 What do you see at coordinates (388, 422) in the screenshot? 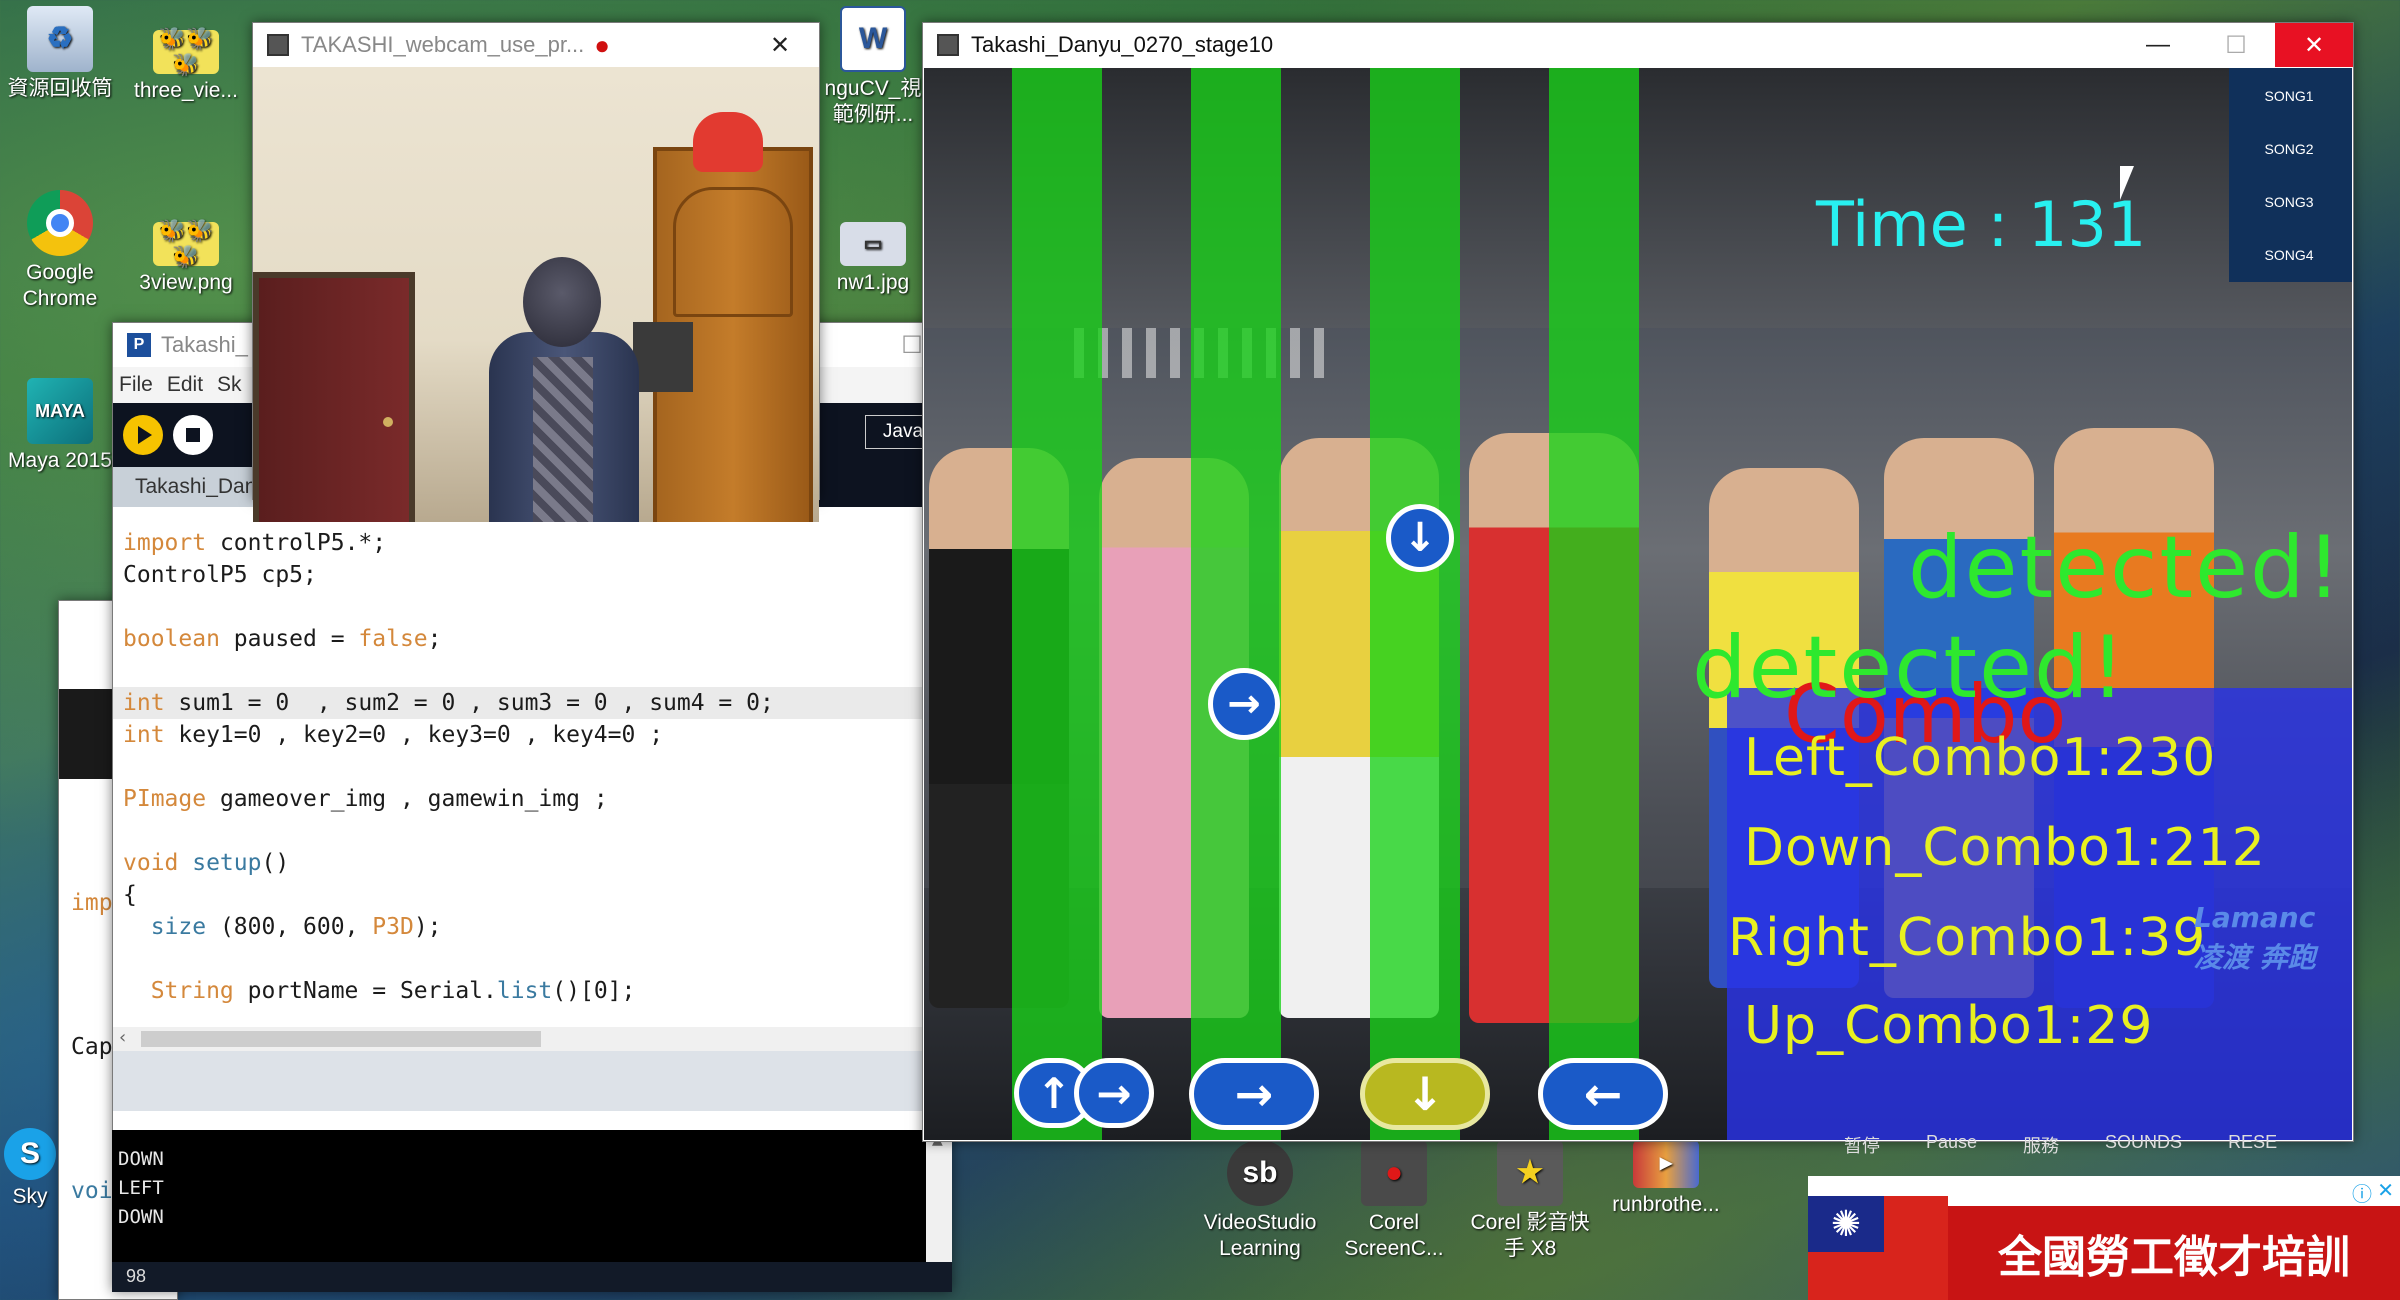
I see `door-knob` at bounding box center [388, 422].